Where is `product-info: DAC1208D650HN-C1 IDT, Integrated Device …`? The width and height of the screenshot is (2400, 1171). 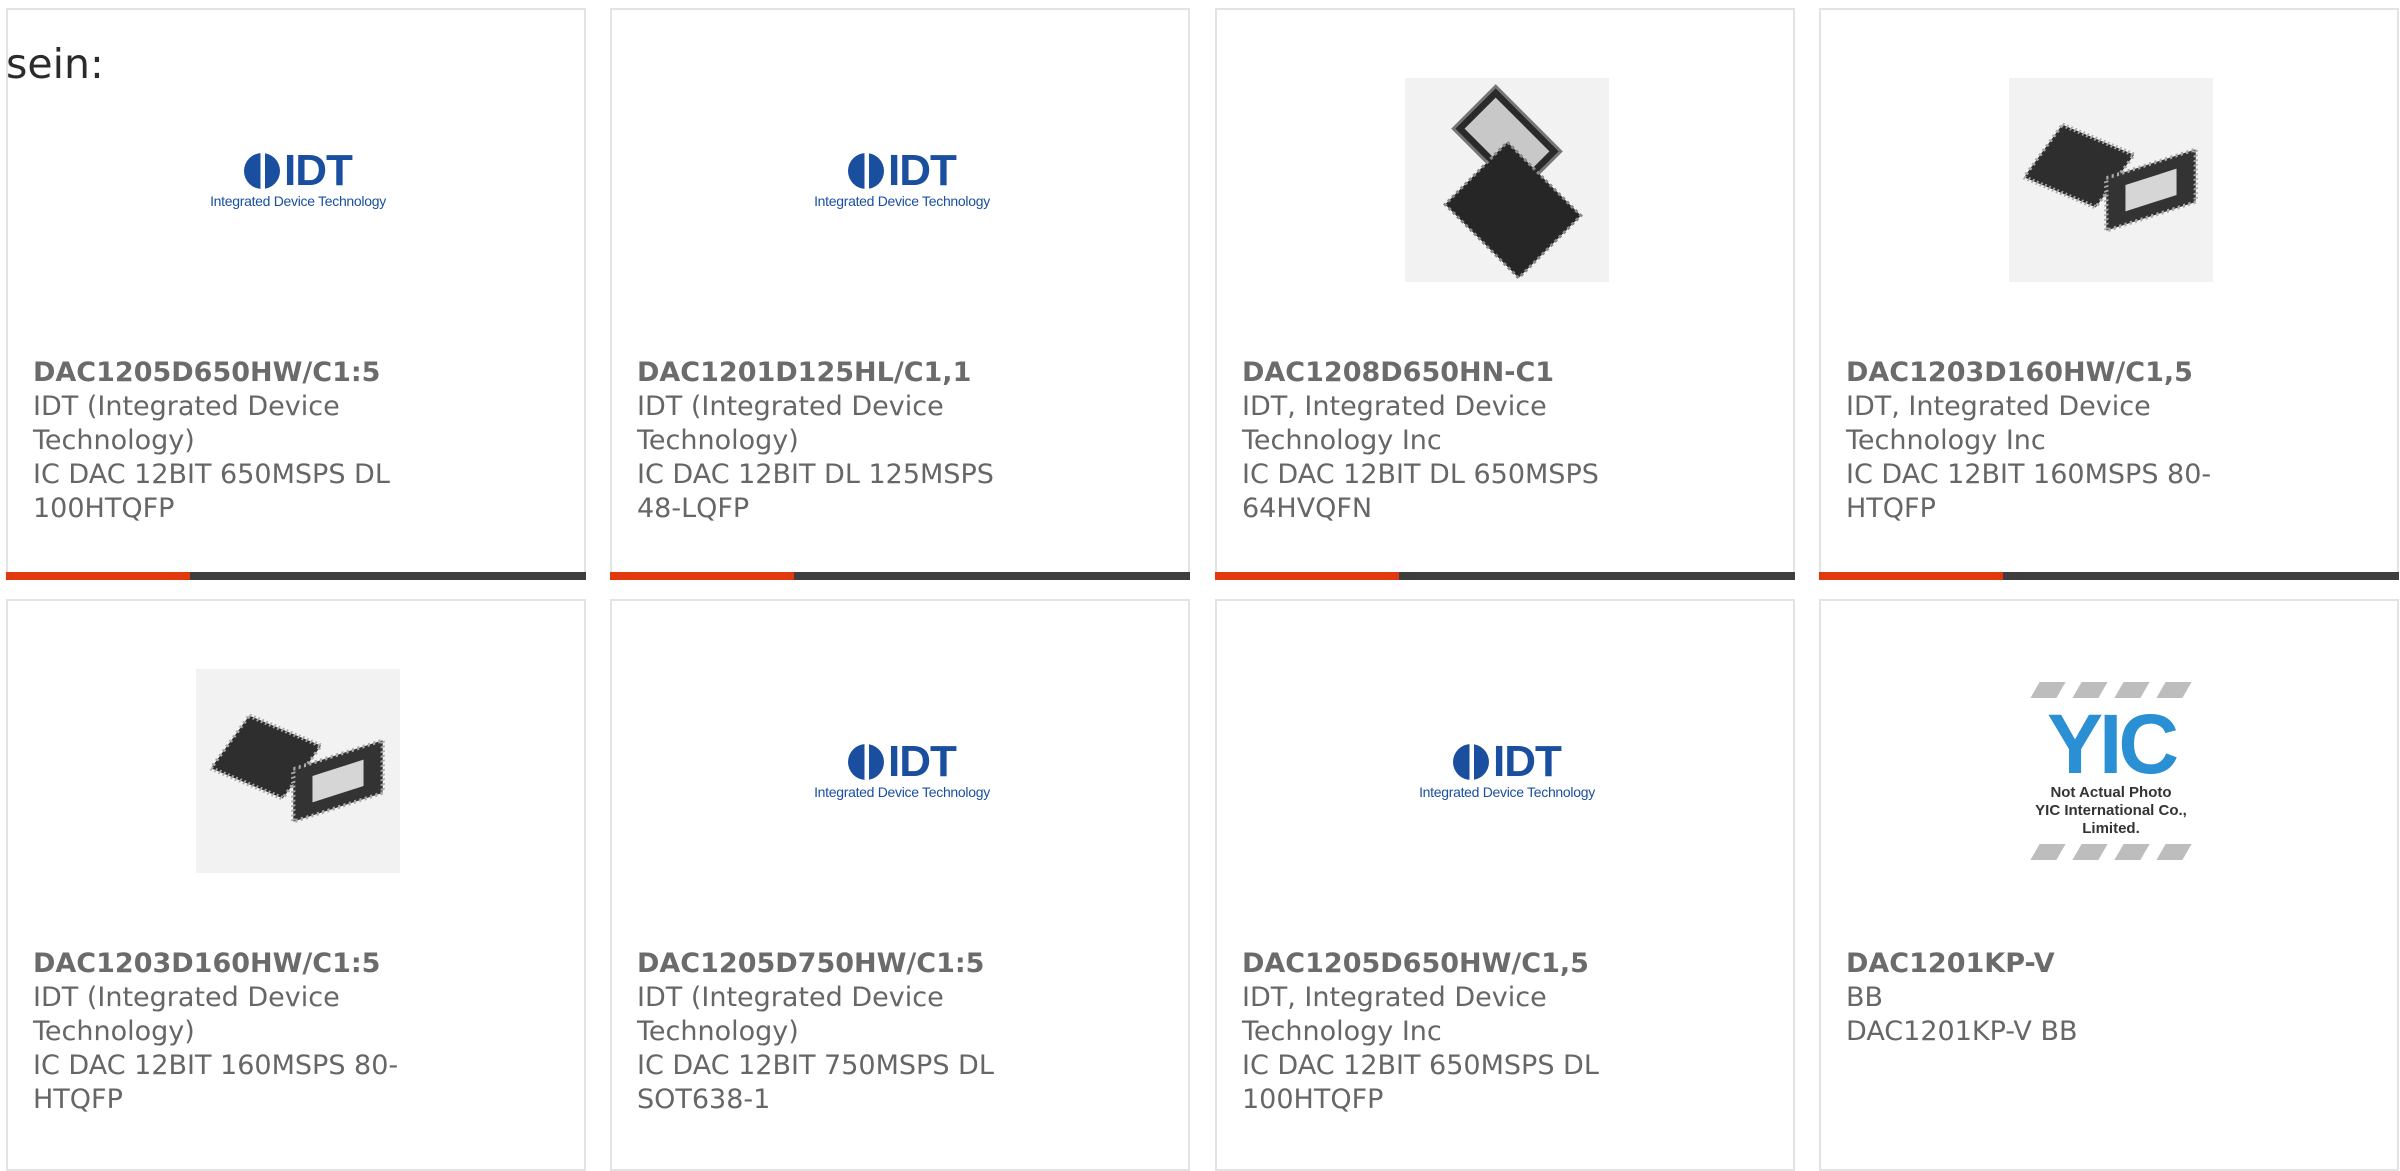
product-info: DAC1208D650HN-C1 IDT, Integrated Device … is located at coordinates (1442, 441).